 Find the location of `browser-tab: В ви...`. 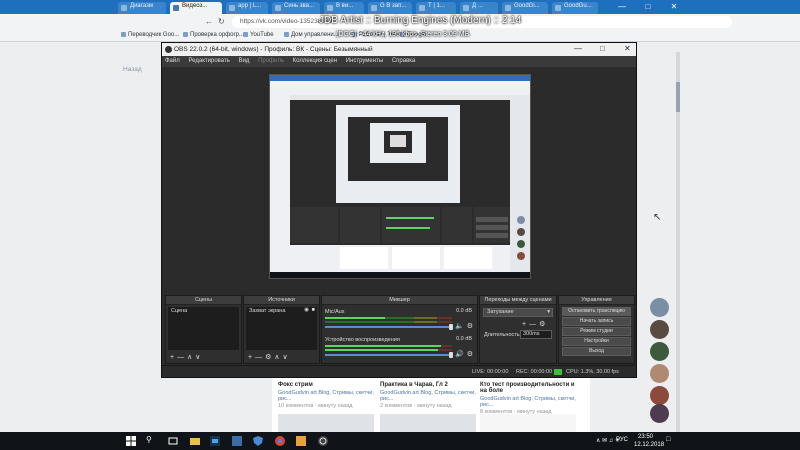

browser-tab: В ви... is located at coordinates (344, 8).